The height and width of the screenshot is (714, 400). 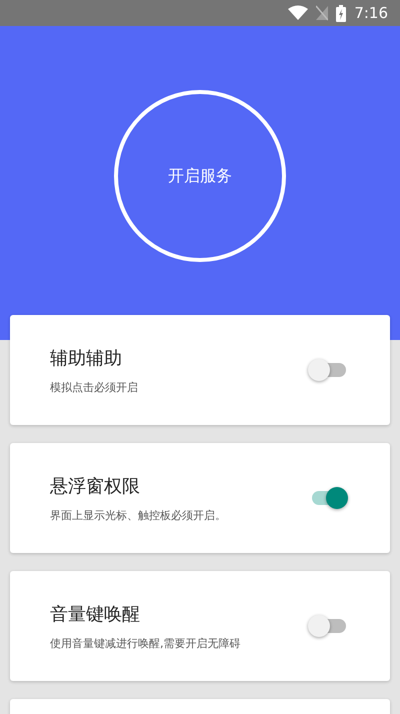 I want to click on setting-description: 模拟点击必须开启, so click(x=94, y=387).